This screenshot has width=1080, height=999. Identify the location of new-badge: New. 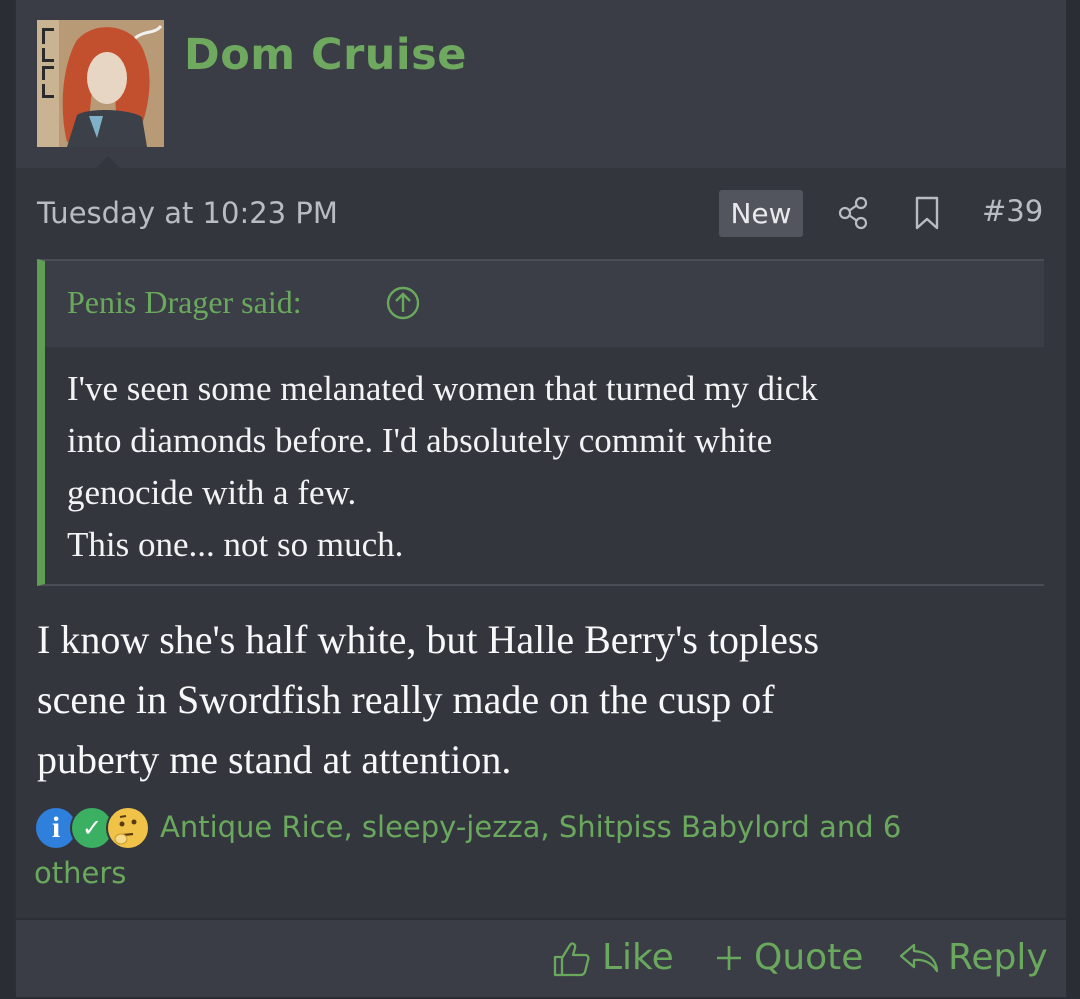
(761, 213).